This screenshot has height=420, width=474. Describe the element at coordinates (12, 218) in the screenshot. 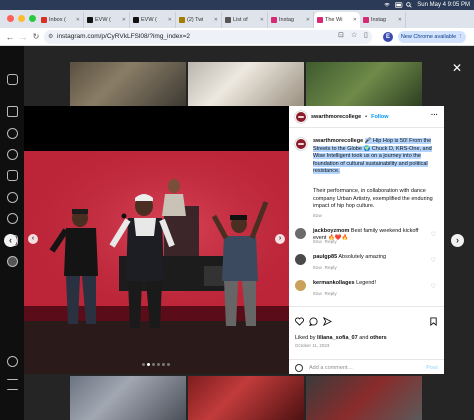

I see `notifications-heart-icon` at that location.